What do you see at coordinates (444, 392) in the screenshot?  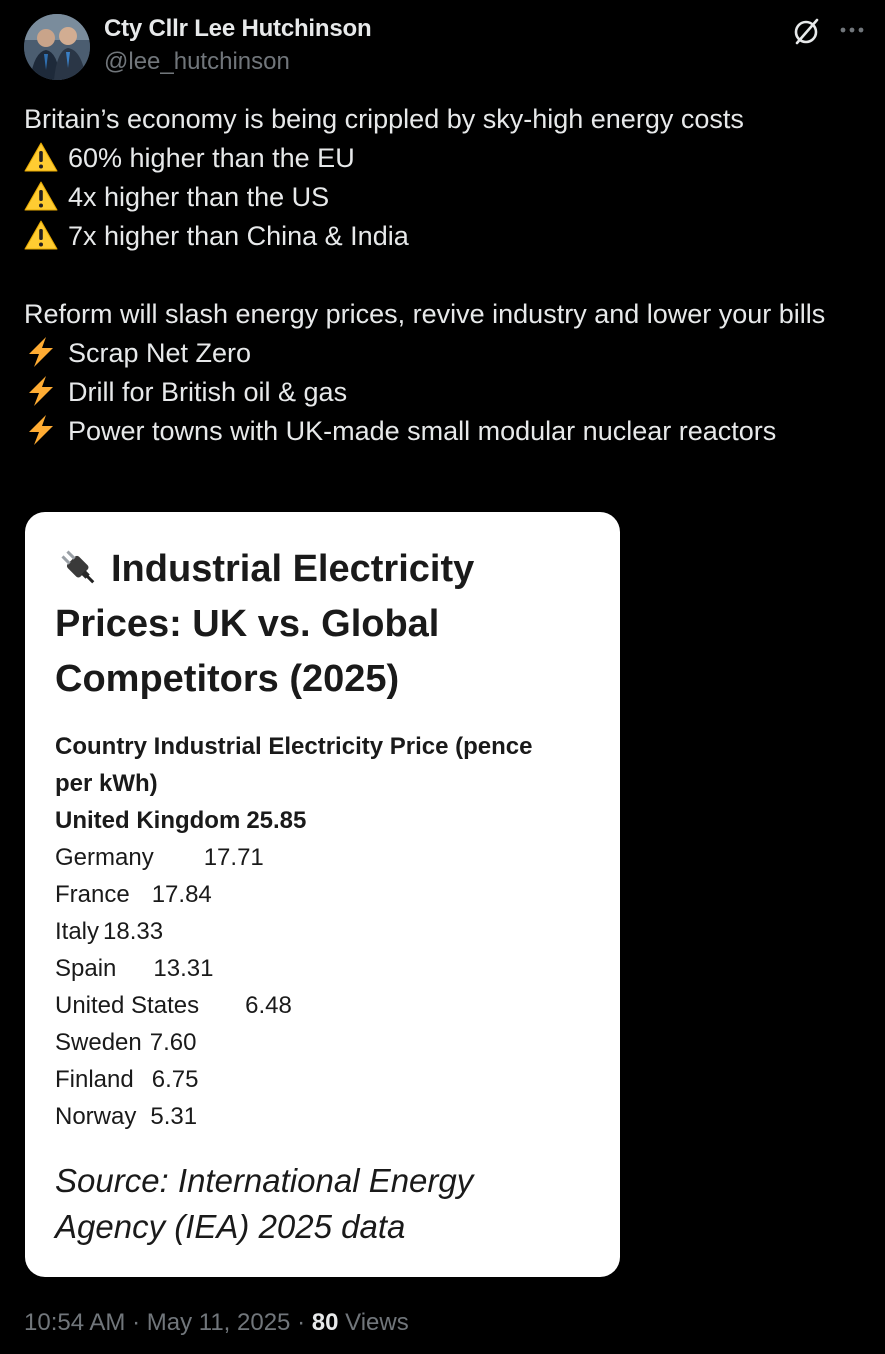 I see `action-line: Drill for British oil & gas` at bounding box center [444, 392].